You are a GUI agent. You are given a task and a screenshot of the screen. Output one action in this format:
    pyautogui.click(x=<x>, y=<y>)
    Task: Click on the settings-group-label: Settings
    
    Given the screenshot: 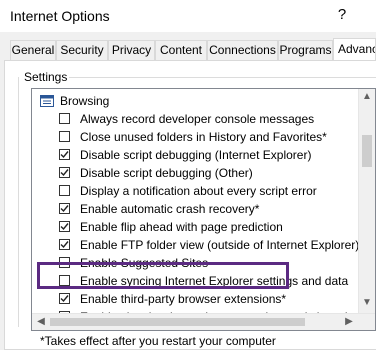 What is the action you would take?
    pyautogui.click(x=46, y=77)
    